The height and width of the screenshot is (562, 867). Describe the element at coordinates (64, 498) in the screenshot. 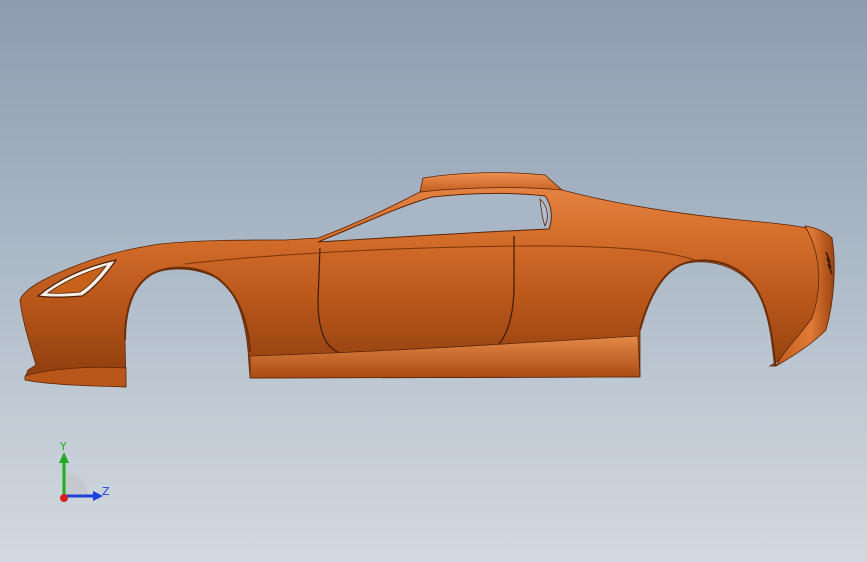

I see `x-axis-point` at that location.